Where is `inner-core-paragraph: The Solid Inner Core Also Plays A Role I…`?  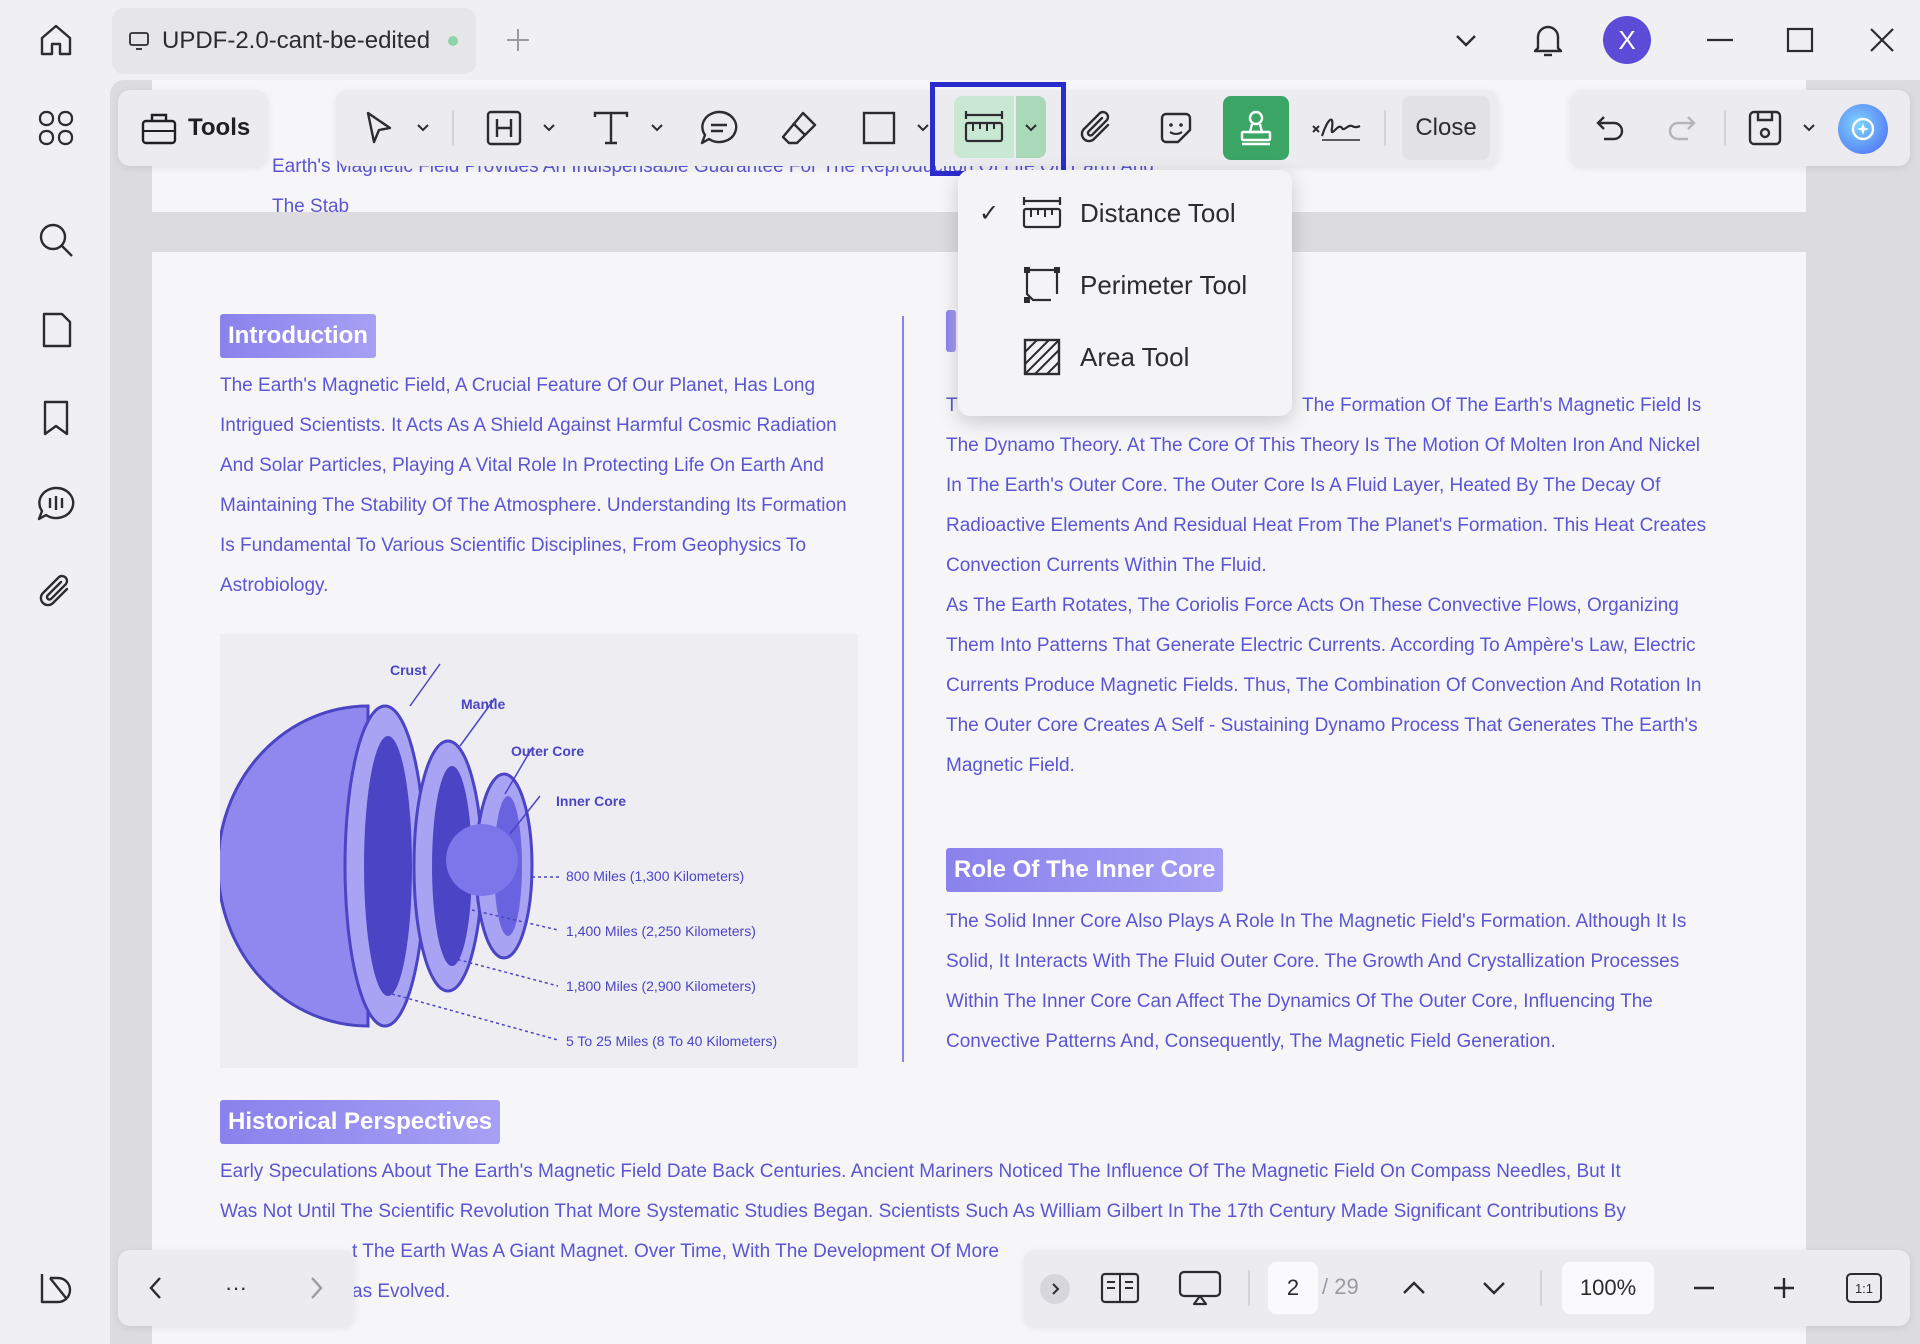 inner-core-paragraph: The Solid Inner Core Also Plays A Role I… is located at coordinates (1356, 982).